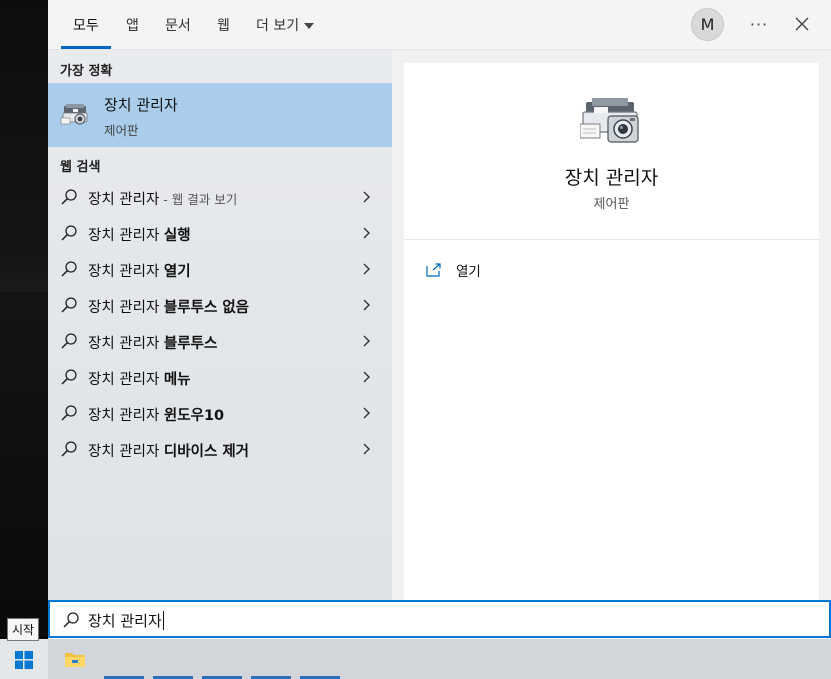  What do you see at coordinates (220, 377) in the screenshot?
I see `web-result-item: 장치 관리자 메뉴` at bounding box center [220, 377].